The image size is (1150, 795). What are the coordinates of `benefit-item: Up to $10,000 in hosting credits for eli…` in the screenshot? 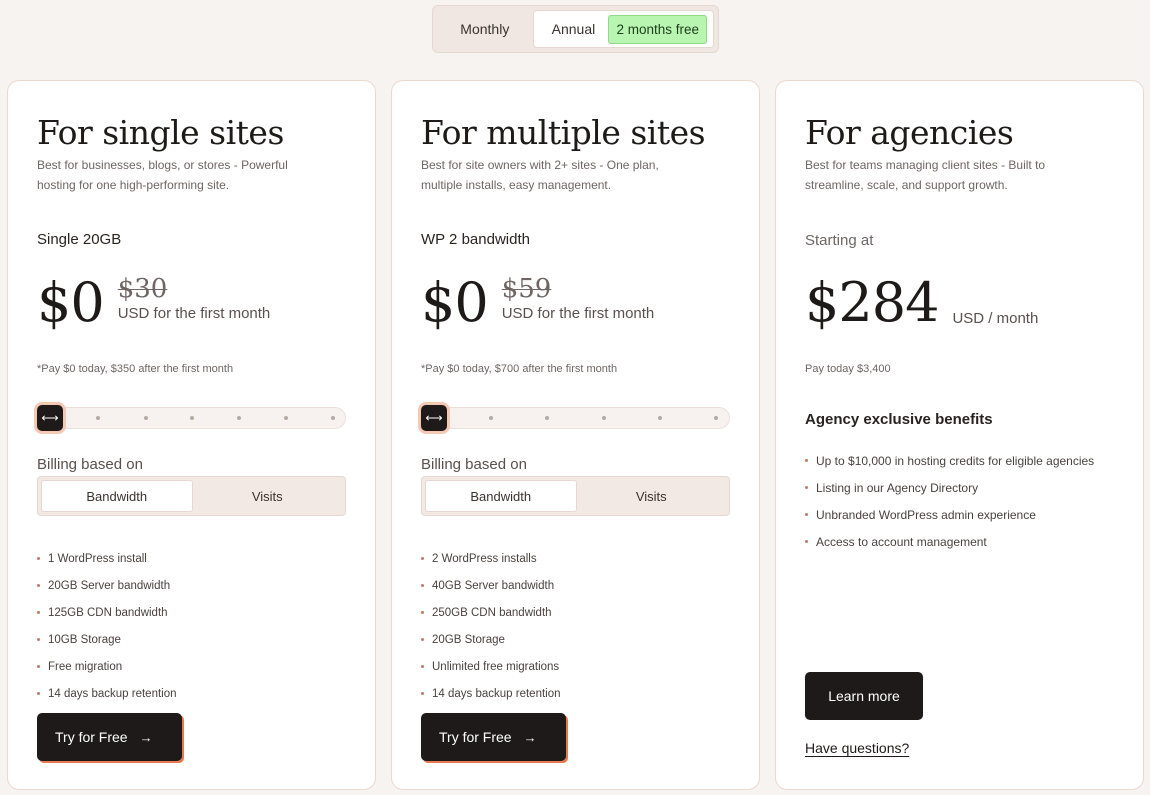 It's located at (959, 460).